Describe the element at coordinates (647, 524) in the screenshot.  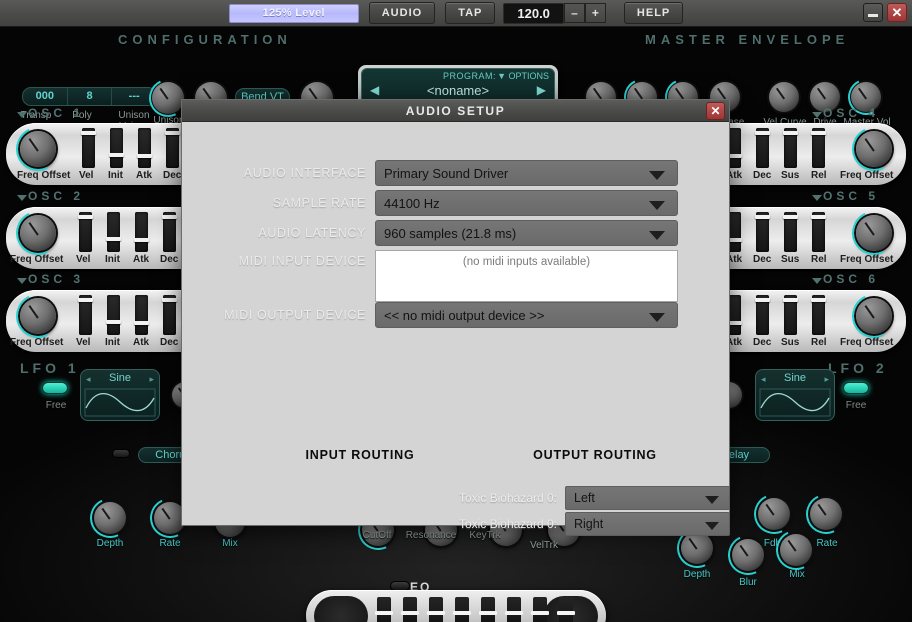
I see `output-route-select-1: Right` at that location.